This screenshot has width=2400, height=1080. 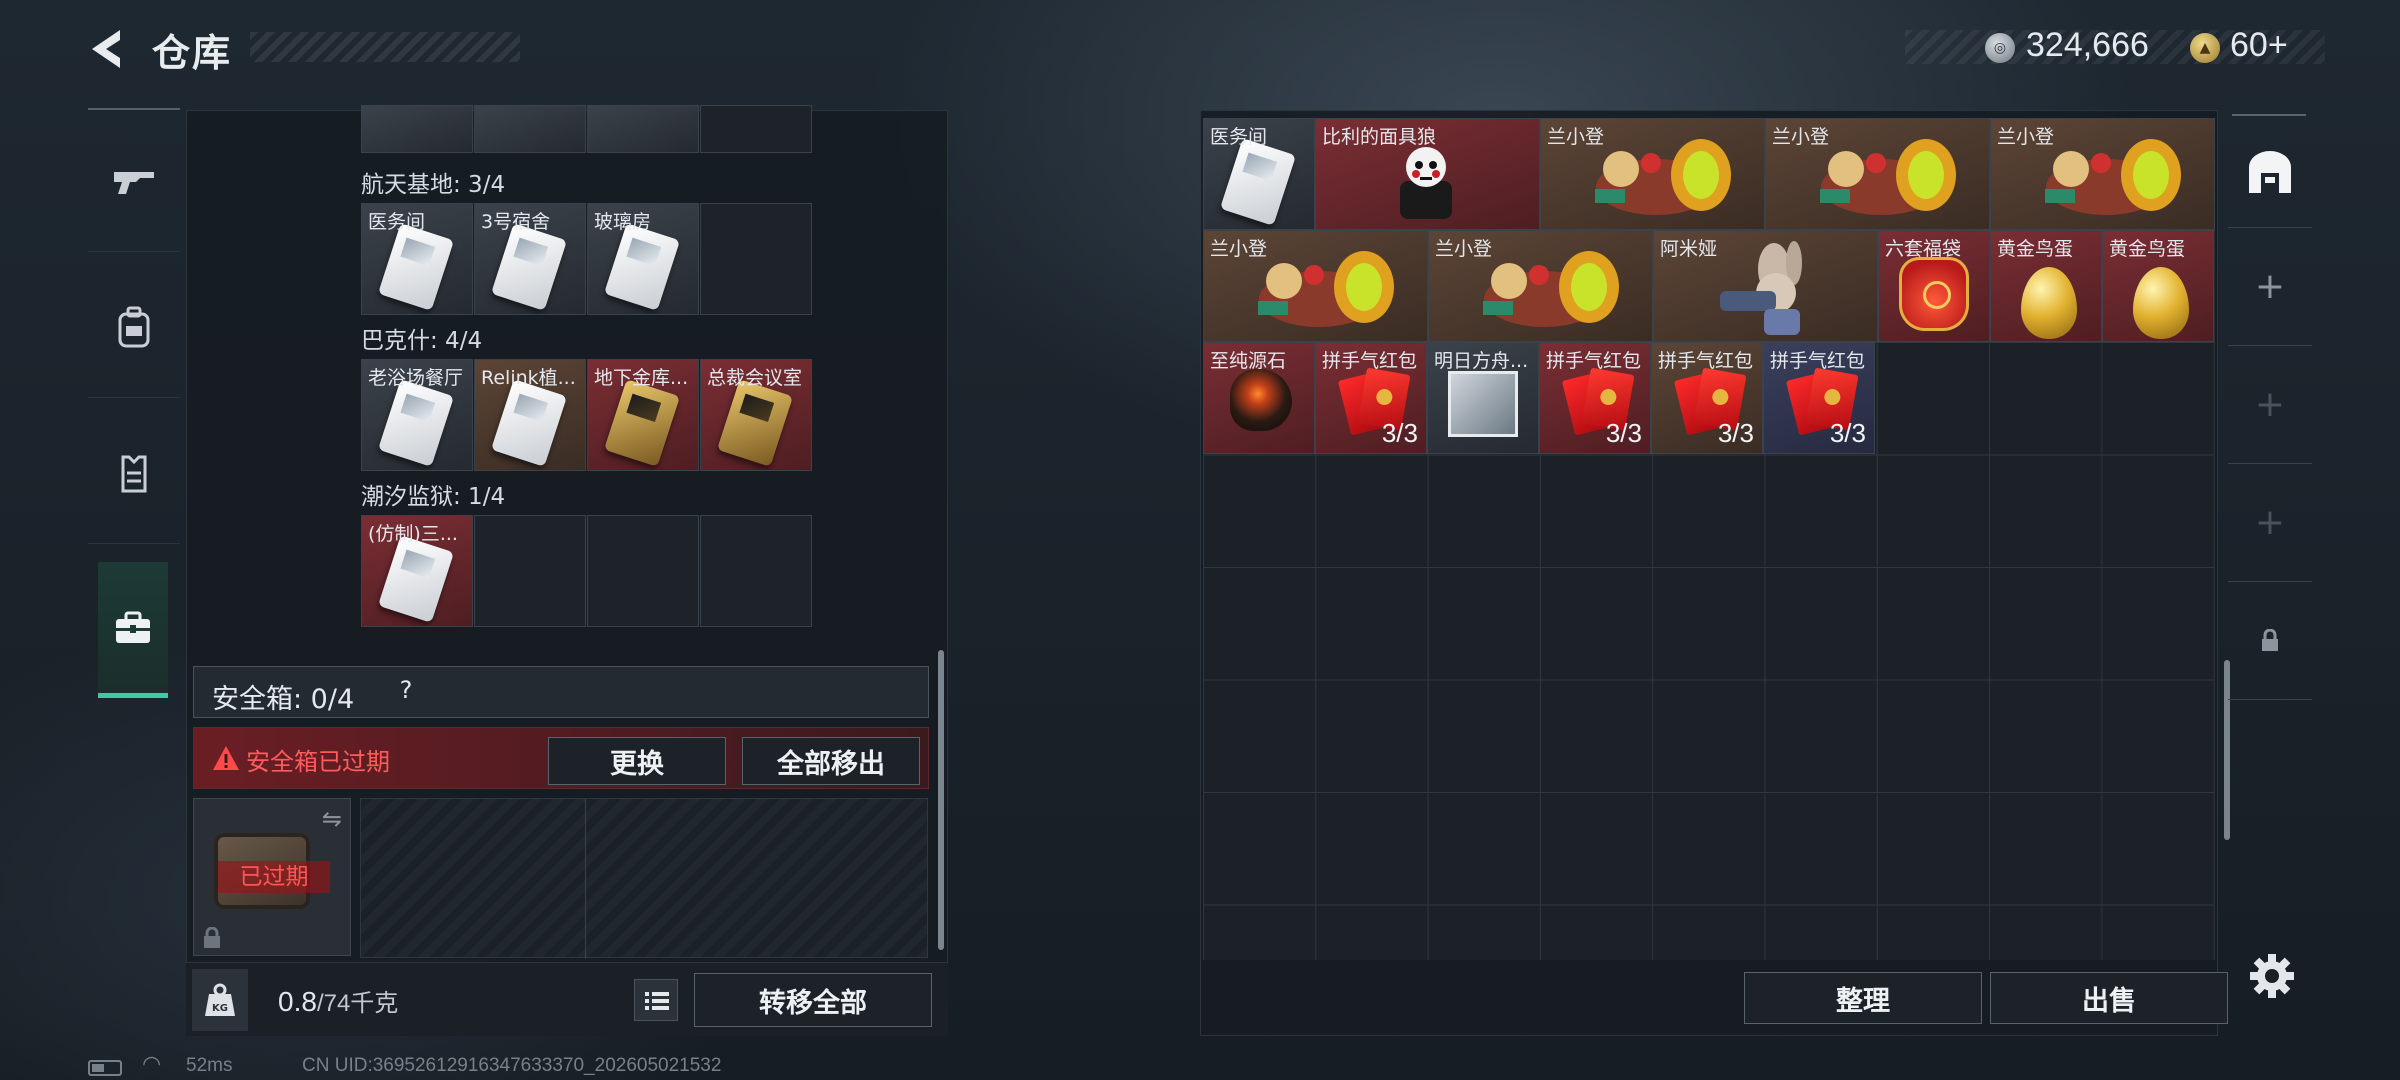 What do you see at coordinates (272, 877) in the screenshot?
I see `safebox-slot: 已过期 ⇋` at bounding box center [272, 877].